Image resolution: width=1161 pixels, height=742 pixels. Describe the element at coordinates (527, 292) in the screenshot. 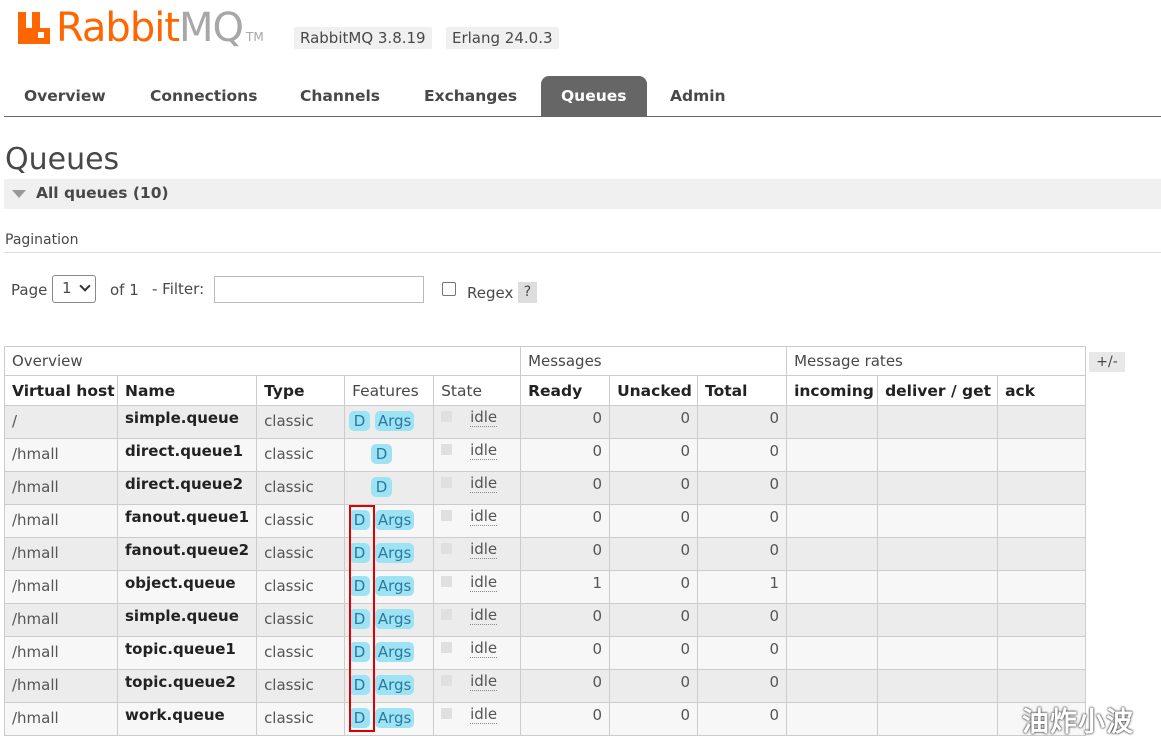

I see `regex-help-button: ?` at that location.